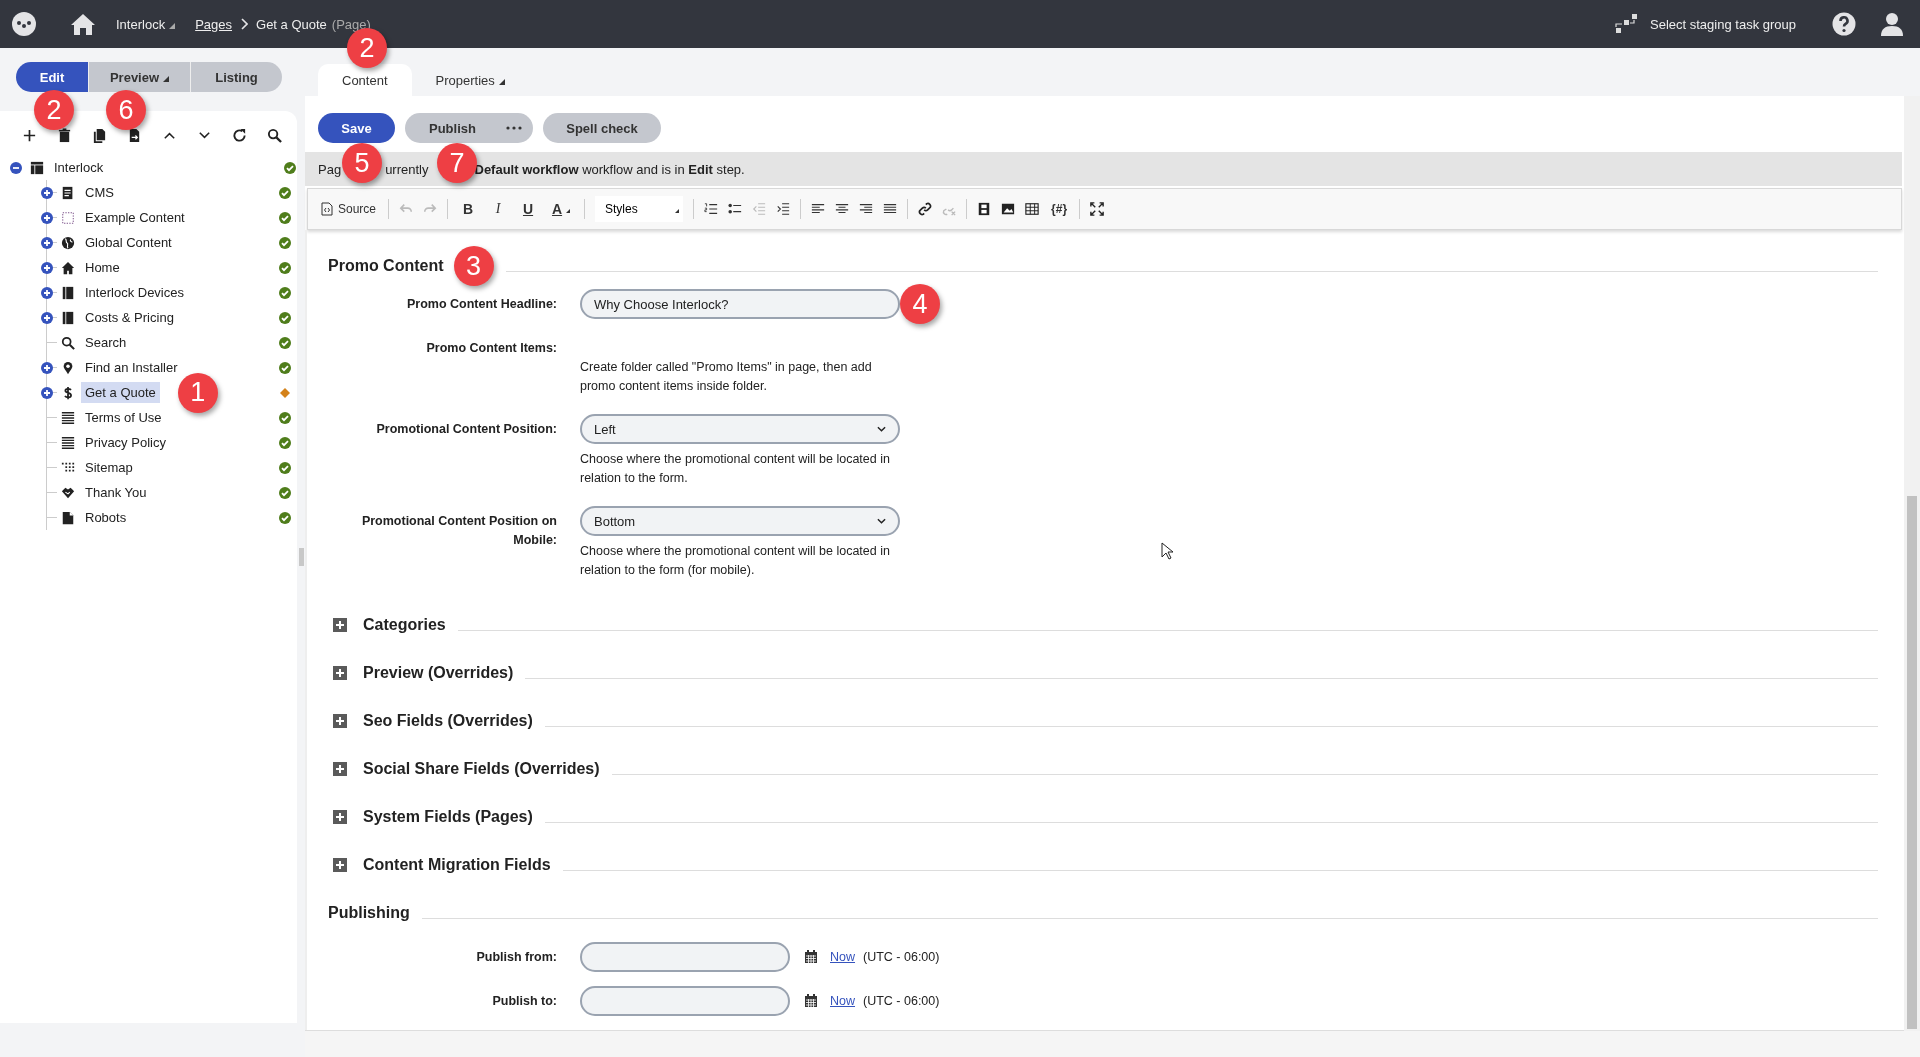 This screenshot has height=1057, width=1920. What do you see at coordinates (513, 128) in the screenshot?
I see `more-icon` at bounding box center [513, 128].